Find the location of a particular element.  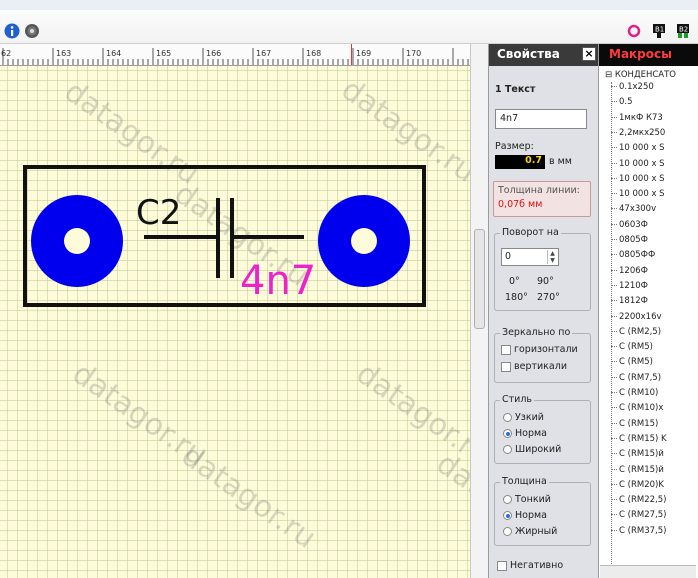

rotation-group: Поворот на 0 ▲ ▼ 0° 90° 180° 270° is located at coordinates (542, 269).